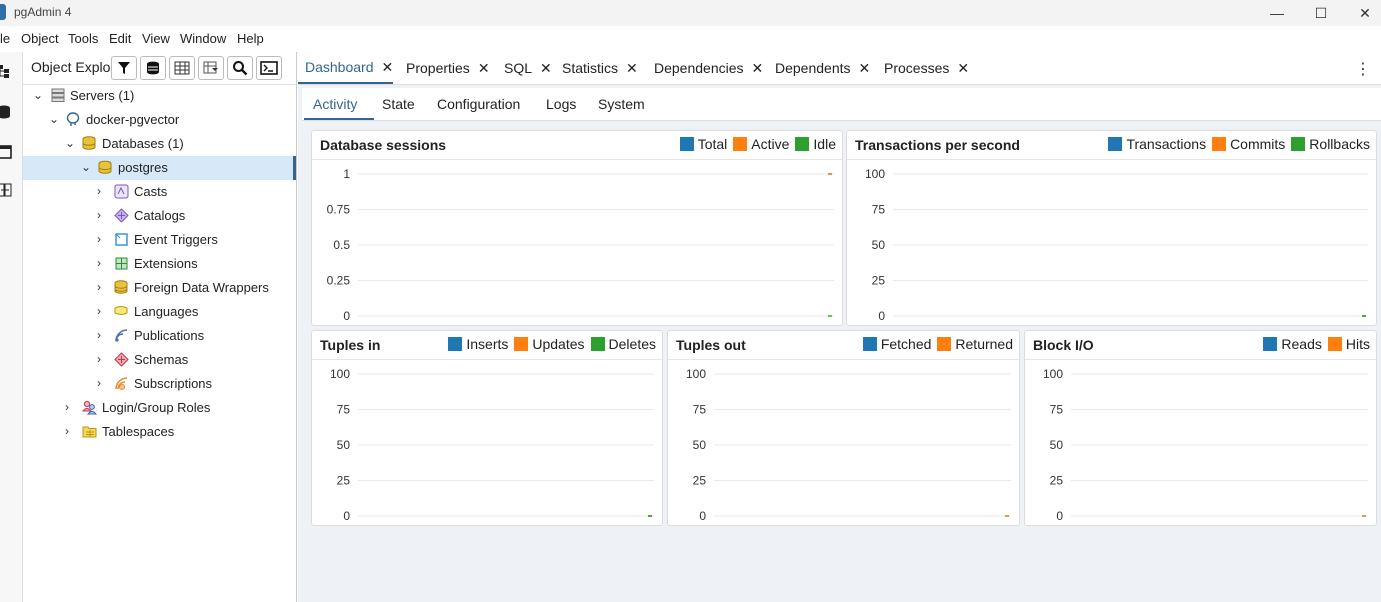 This screenshot has height=602, width=1381. Describe the element at coordinates (58, 95) in the screenshot. I see `servers-icon` at that location.